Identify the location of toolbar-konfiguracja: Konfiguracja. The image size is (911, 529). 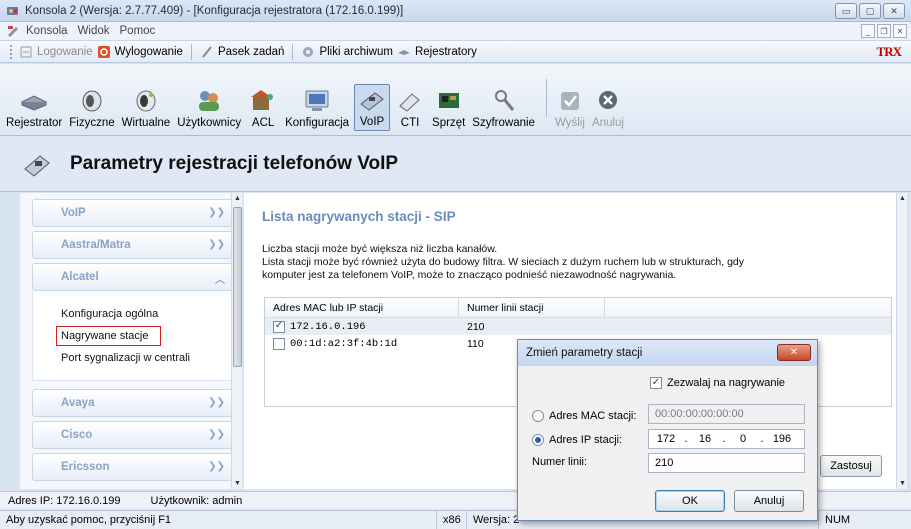
(317, 108).